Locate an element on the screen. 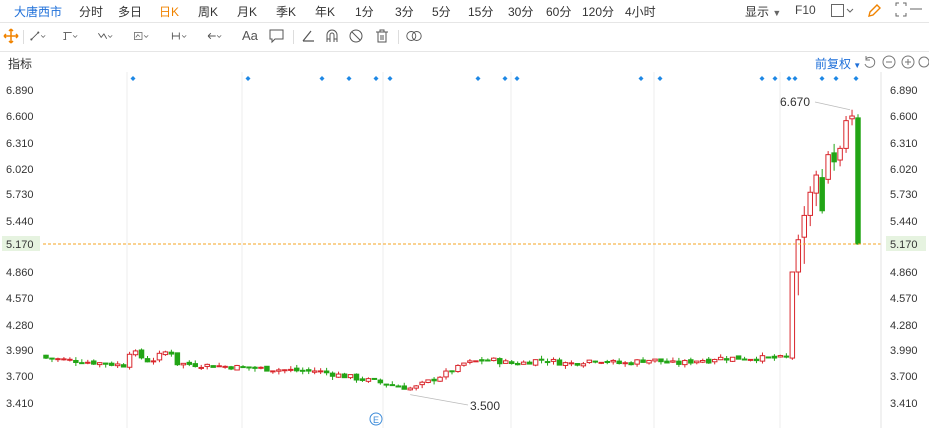 The width and height of the screenshot is (929, 433). display-menu: 显示 ▼ is located at coordinates (763, 11).